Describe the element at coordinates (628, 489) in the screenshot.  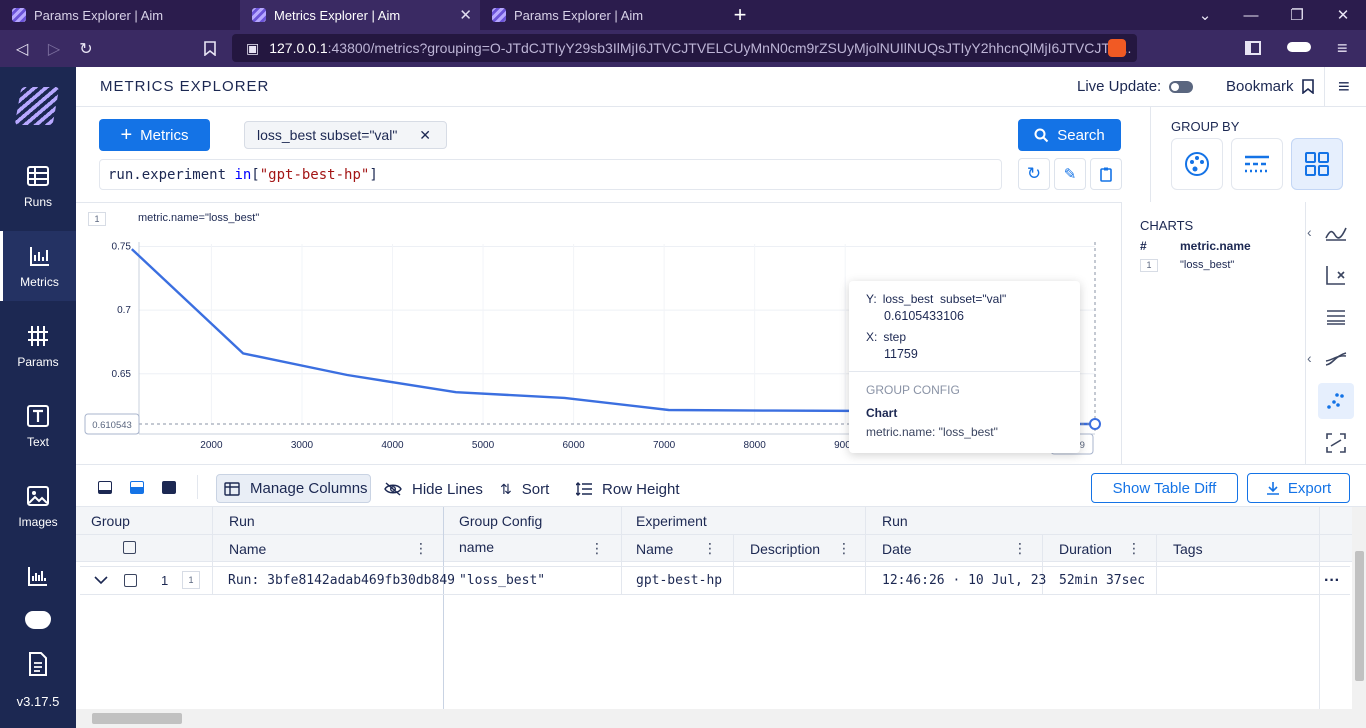
I see `row-height-button: Row Height` at that location.